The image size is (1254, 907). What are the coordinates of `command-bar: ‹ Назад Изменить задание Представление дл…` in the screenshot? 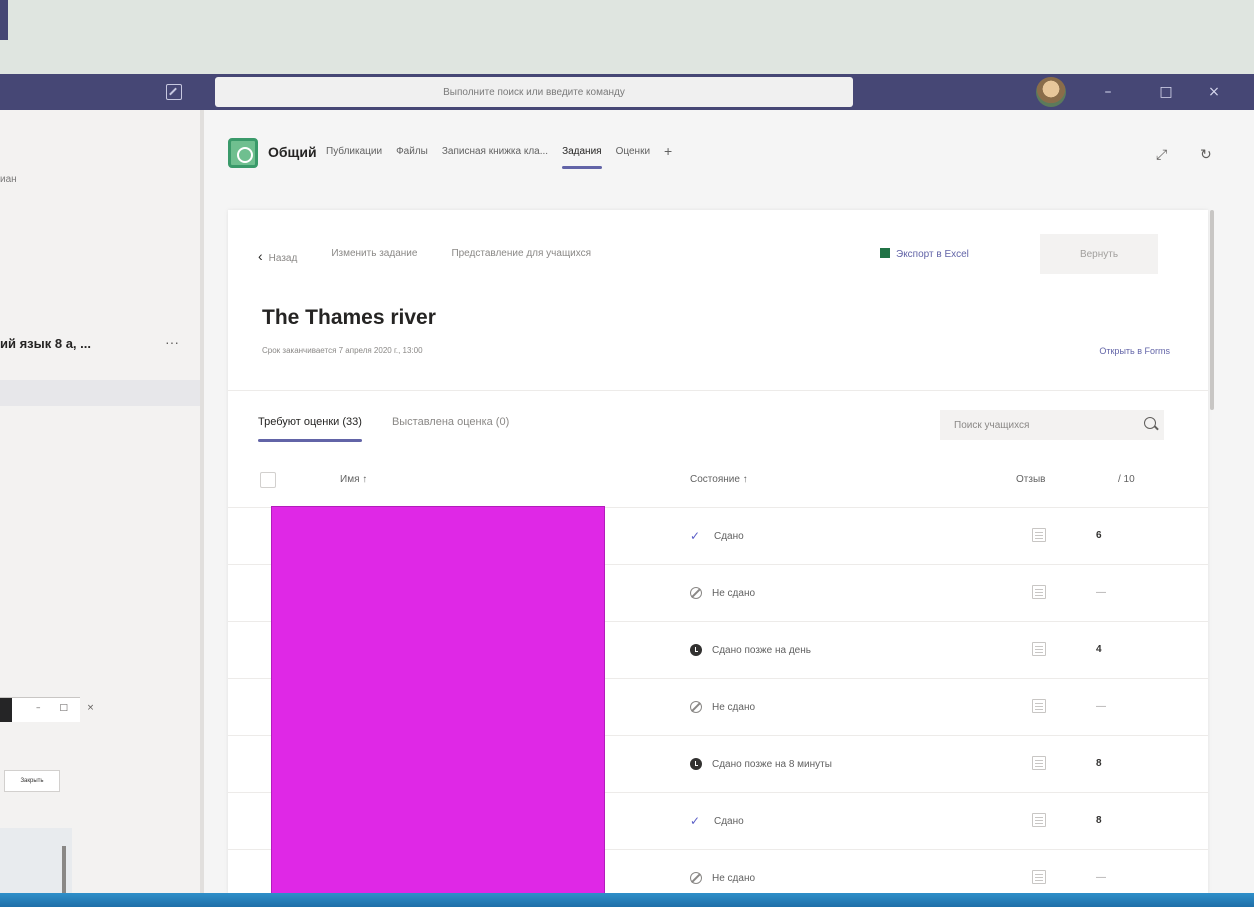 It's located at (424, 256).